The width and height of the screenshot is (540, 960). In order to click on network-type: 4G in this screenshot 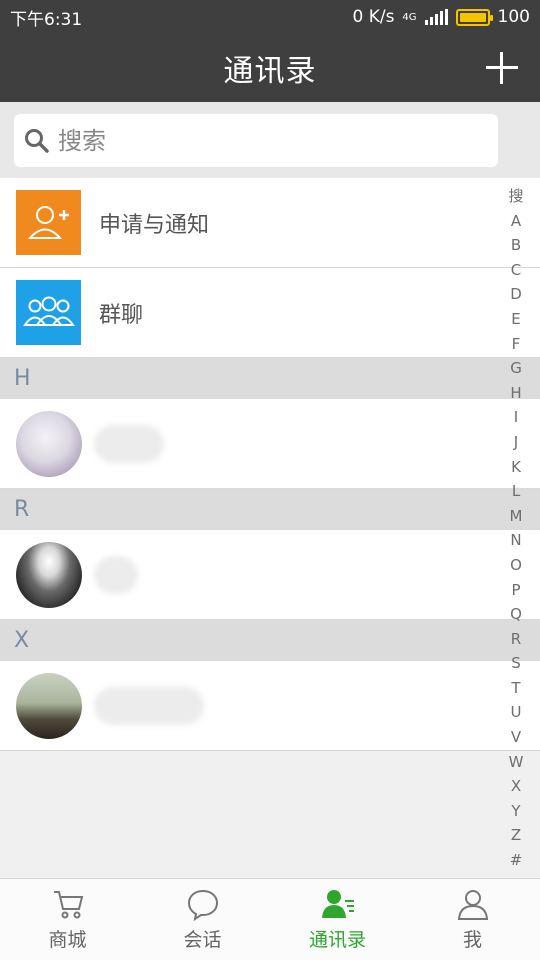, I will do `click(409, 17)`.